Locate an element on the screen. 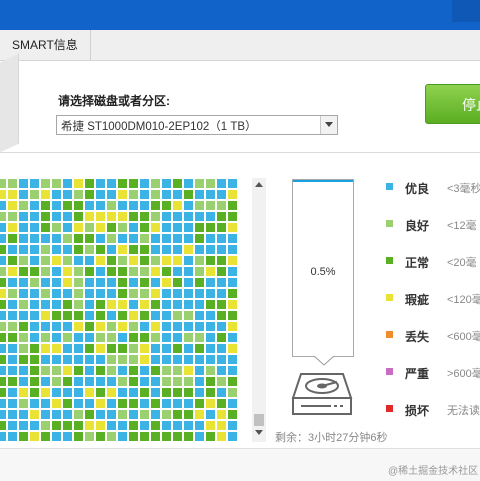 The width and height of the screenshot is (480, 481). chevron-down-icon is located at coordinates (328, 125).